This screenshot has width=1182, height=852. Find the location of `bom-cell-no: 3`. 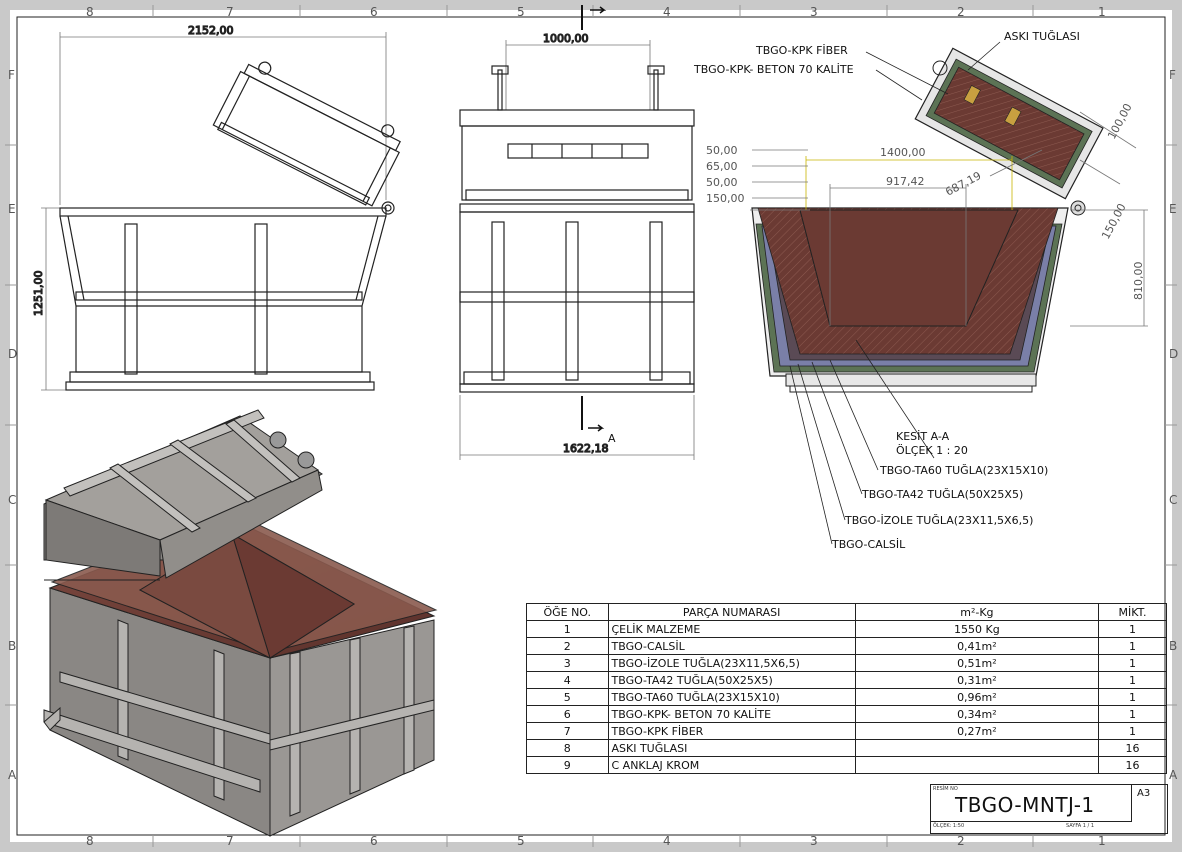

bom-cell-no: 3 is located at coordinates (567, 663).